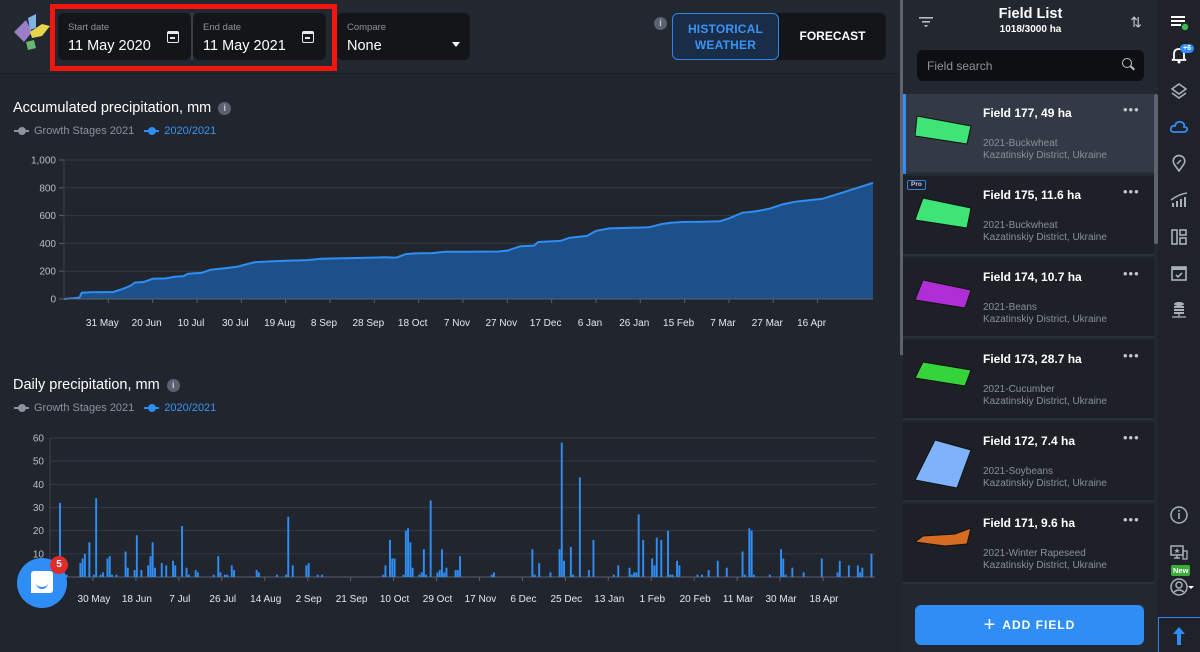  What do you see at coordinates (39, 485) in the screenshot?
I see `y-tick-label: 40` at bounding box center [39, 485].